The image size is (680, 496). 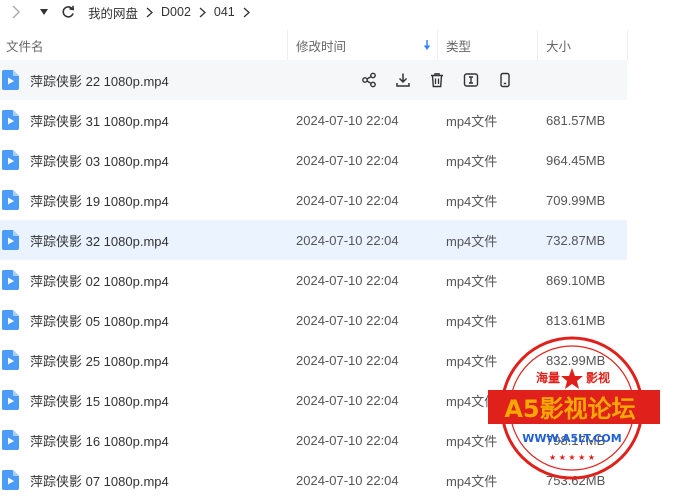 I want to click on dropdown-triangle-icon, so click(x=44, y=12).